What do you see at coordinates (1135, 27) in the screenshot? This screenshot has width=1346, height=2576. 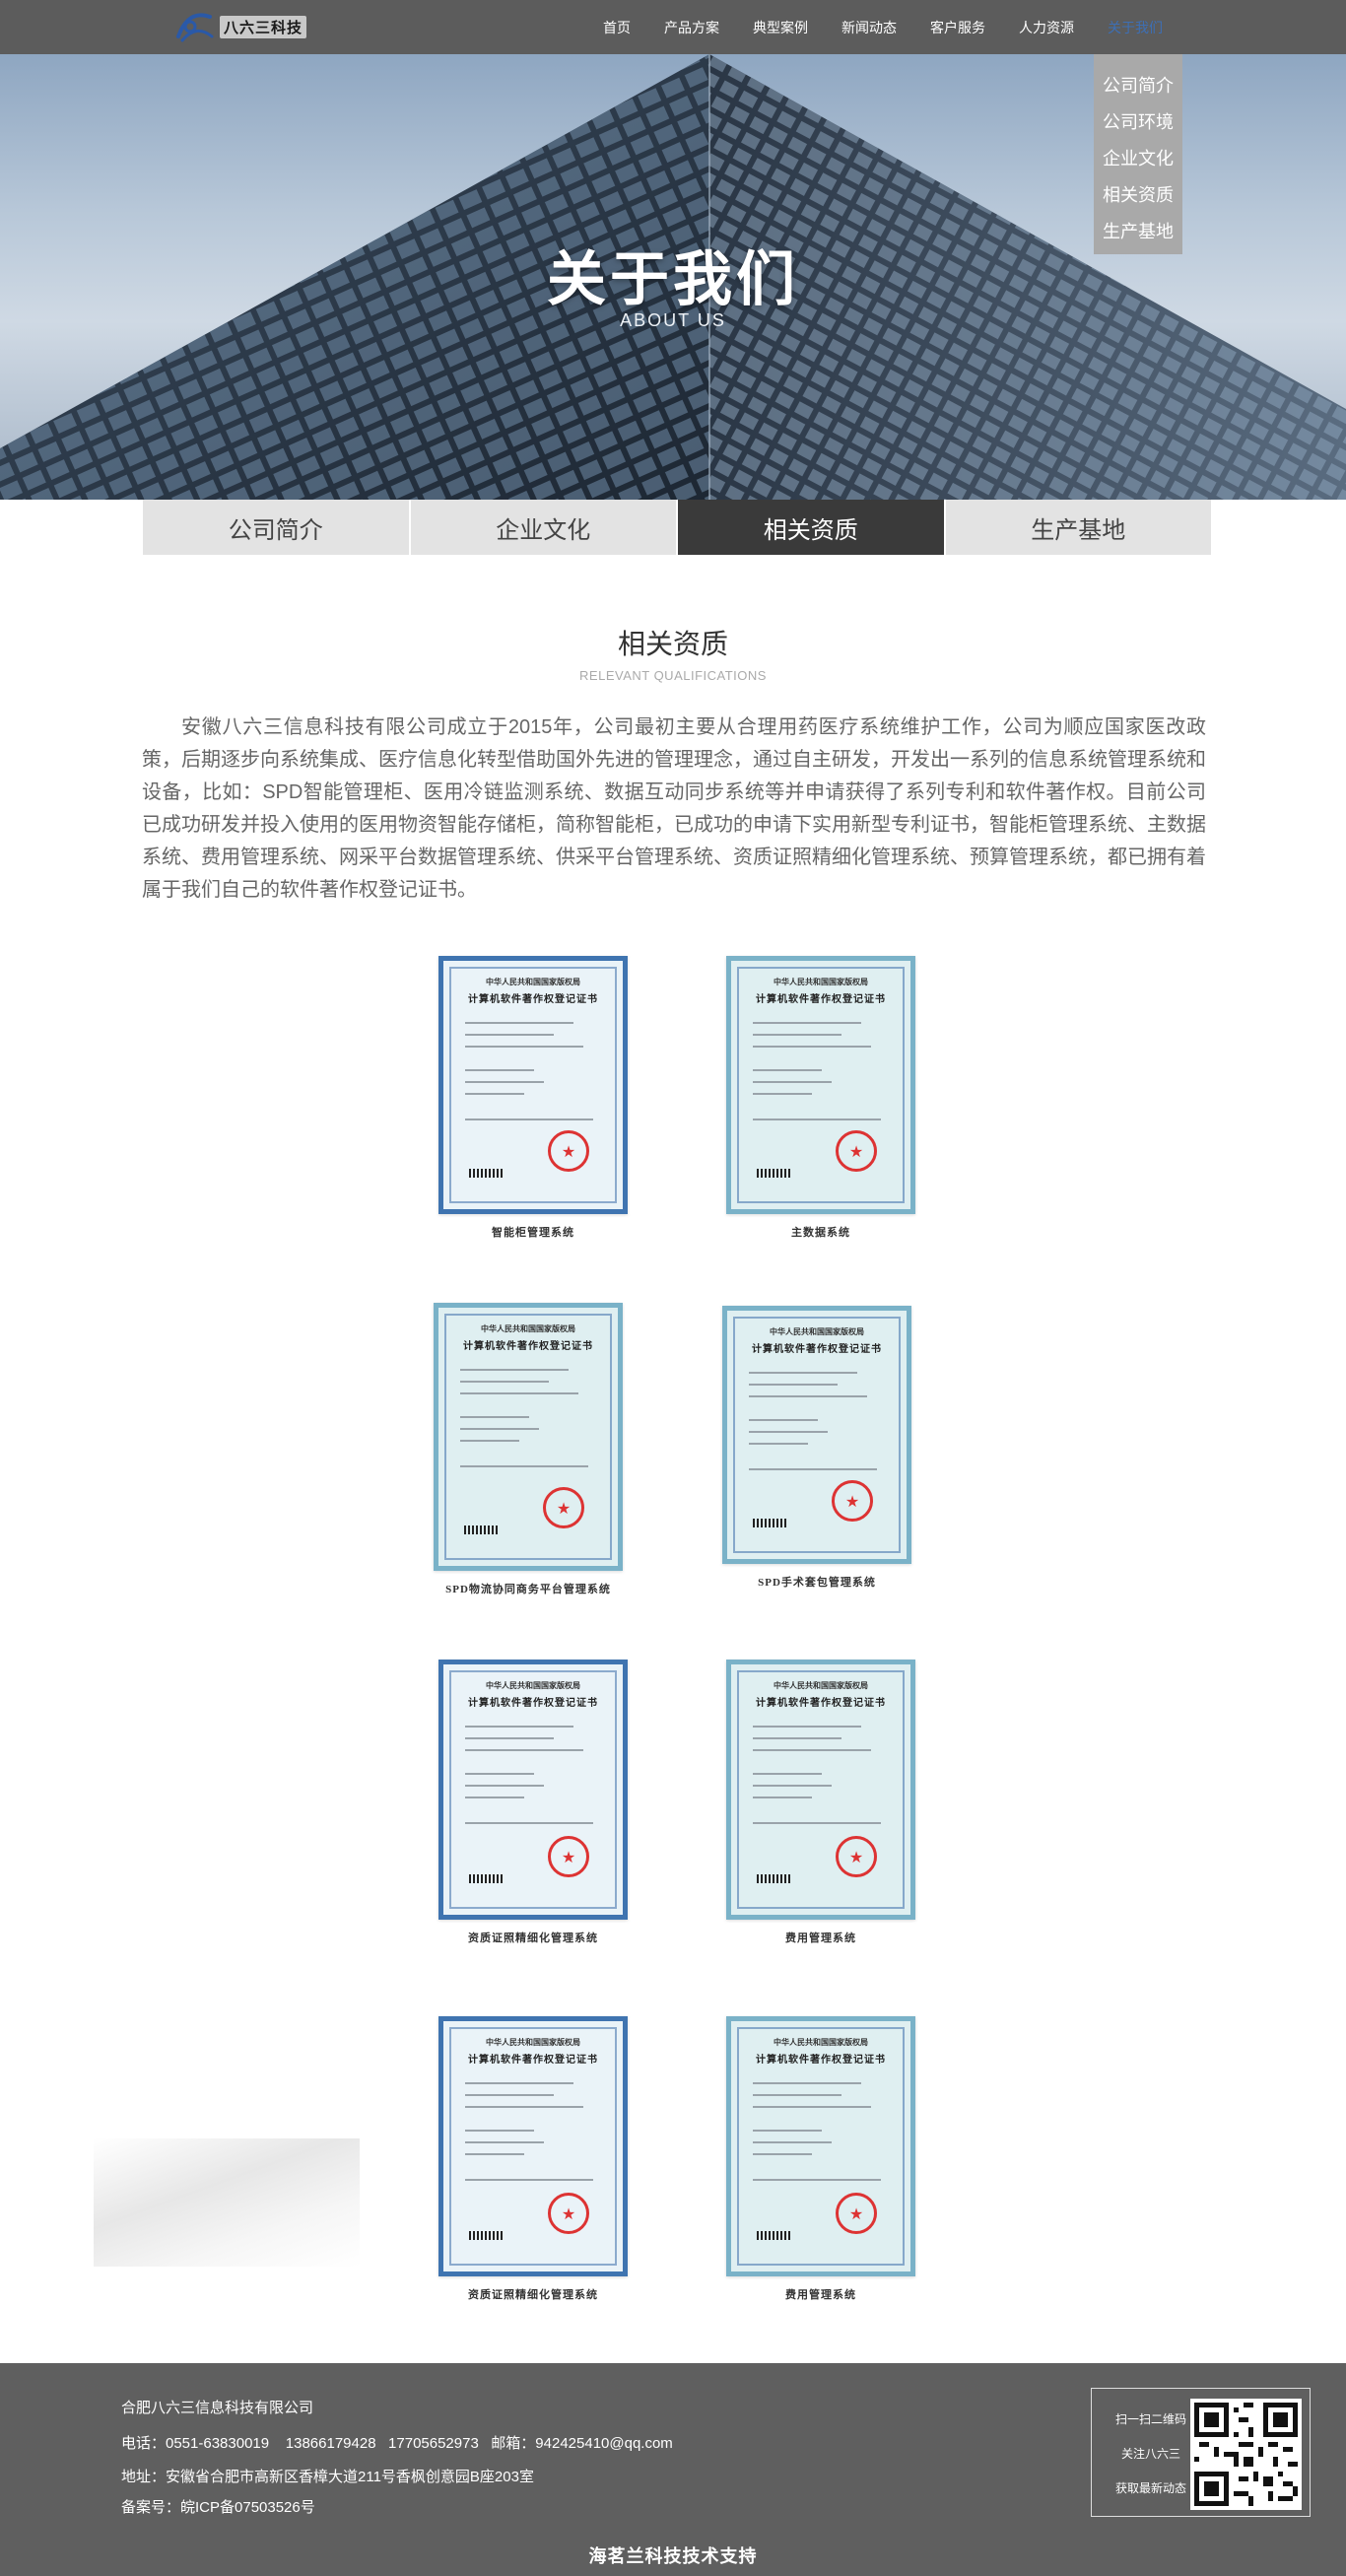 I see `nav-item-about: 关于我们` at bounding box center [1135, 27].